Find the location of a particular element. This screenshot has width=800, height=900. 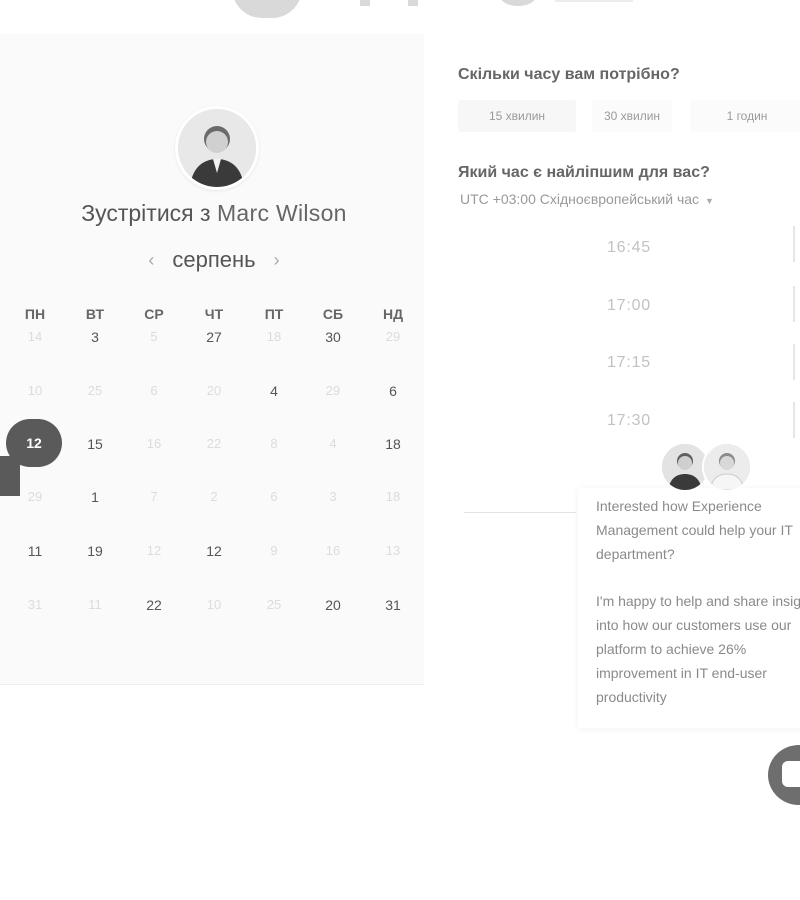

chat-agent-avatar is located at coordinates (727, 467).